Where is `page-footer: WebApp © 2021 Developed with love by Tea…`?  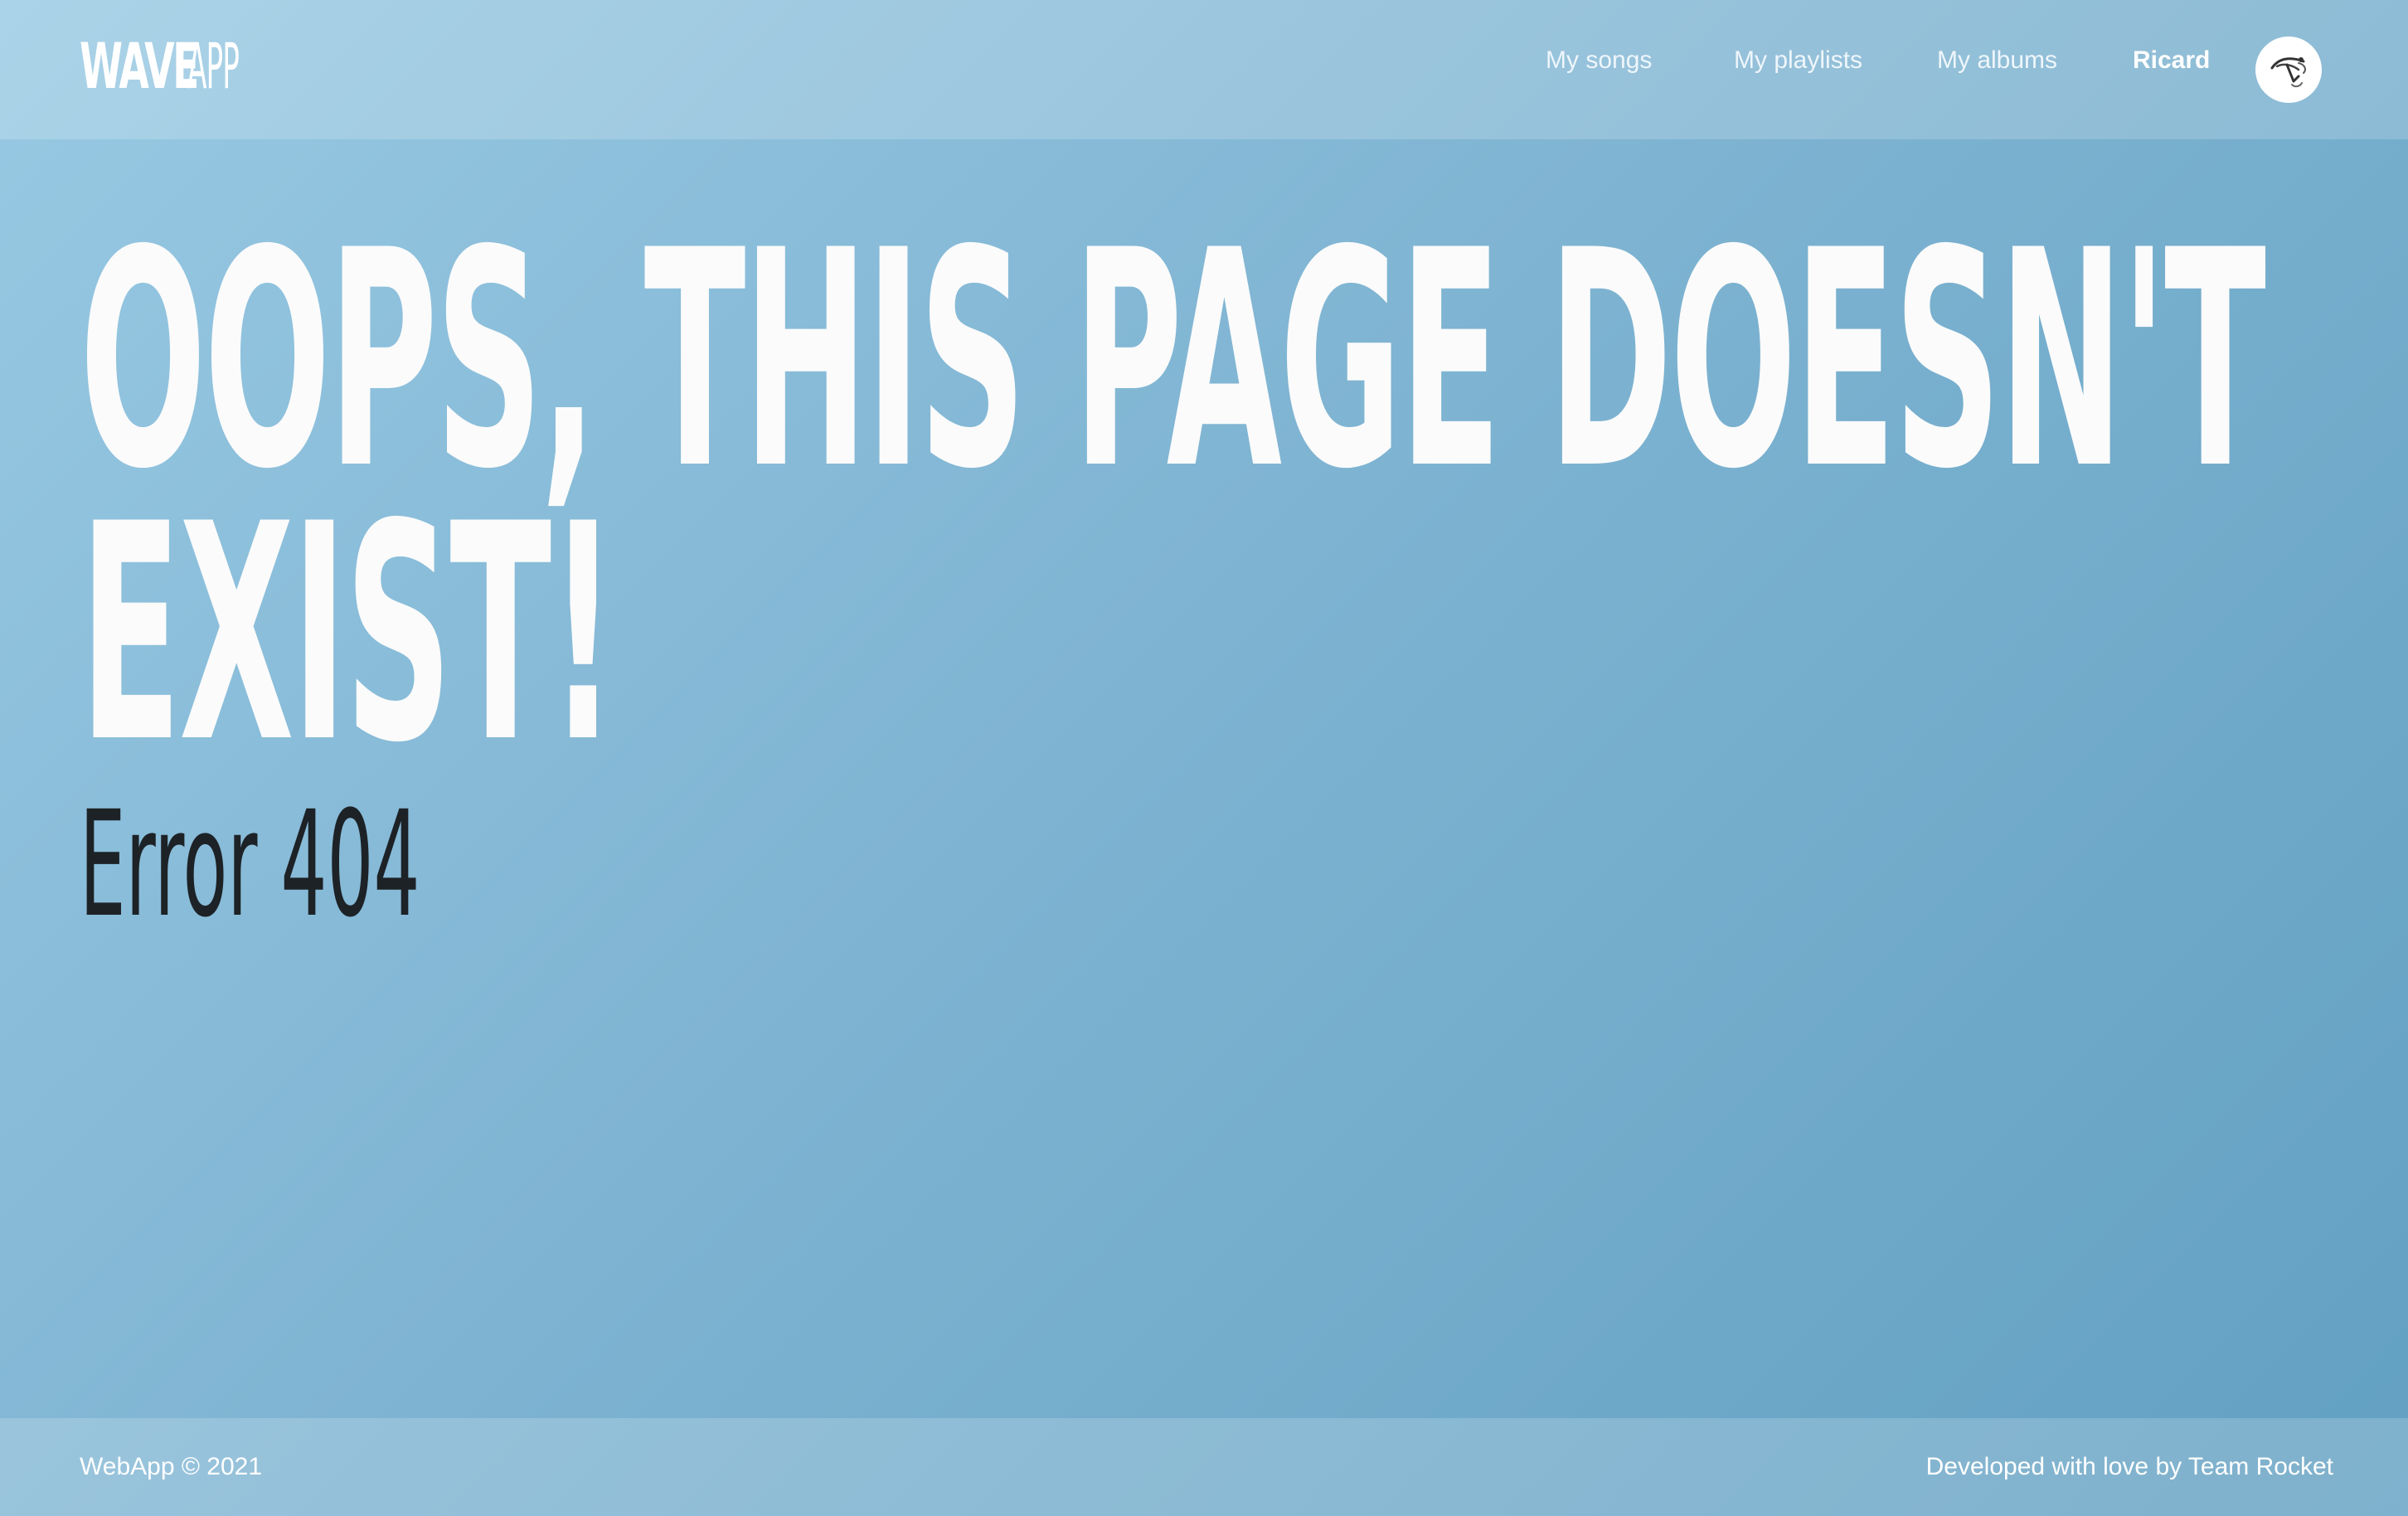 page-footer: WebApp © 2021 Developed with love by Tea… is located at coordinates (1204, 1467).